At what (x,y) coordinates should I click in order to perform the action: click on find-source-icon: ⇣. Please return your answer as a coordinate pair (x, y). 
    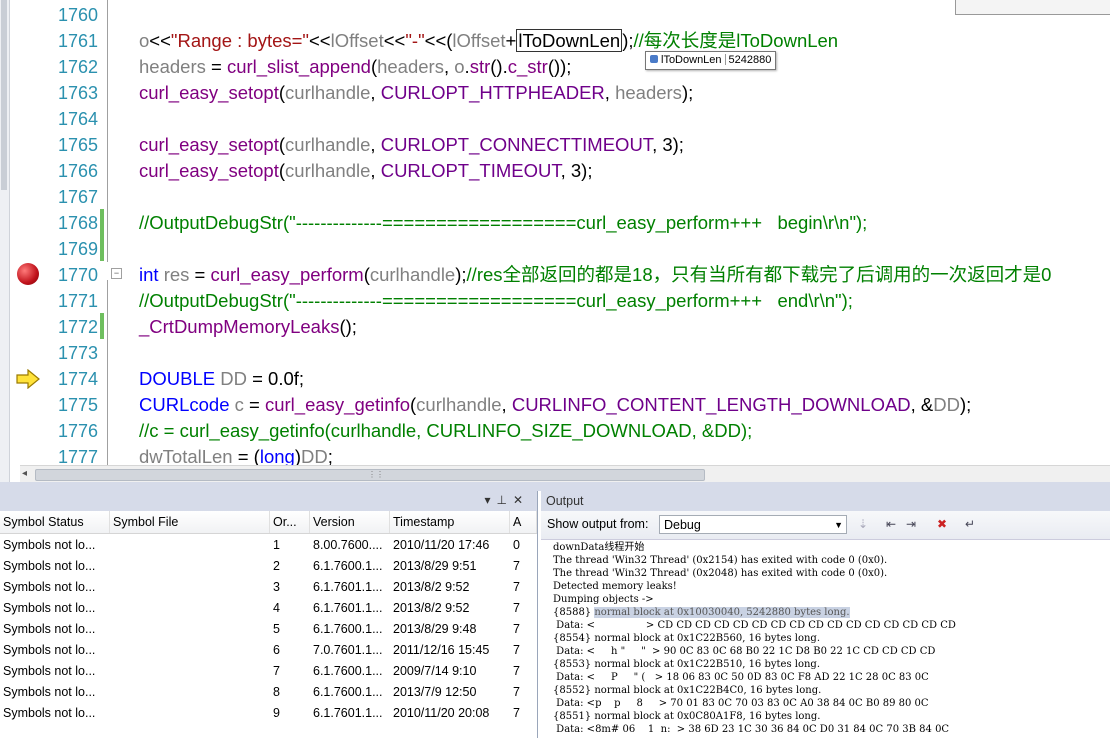
    Looking at the image, I should click on (863, 524).